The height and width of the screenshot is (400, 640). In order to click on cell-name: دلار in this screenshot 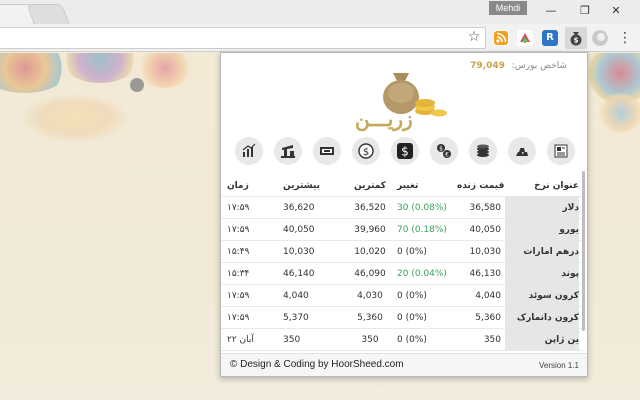, I will do `click(542, 208)`.